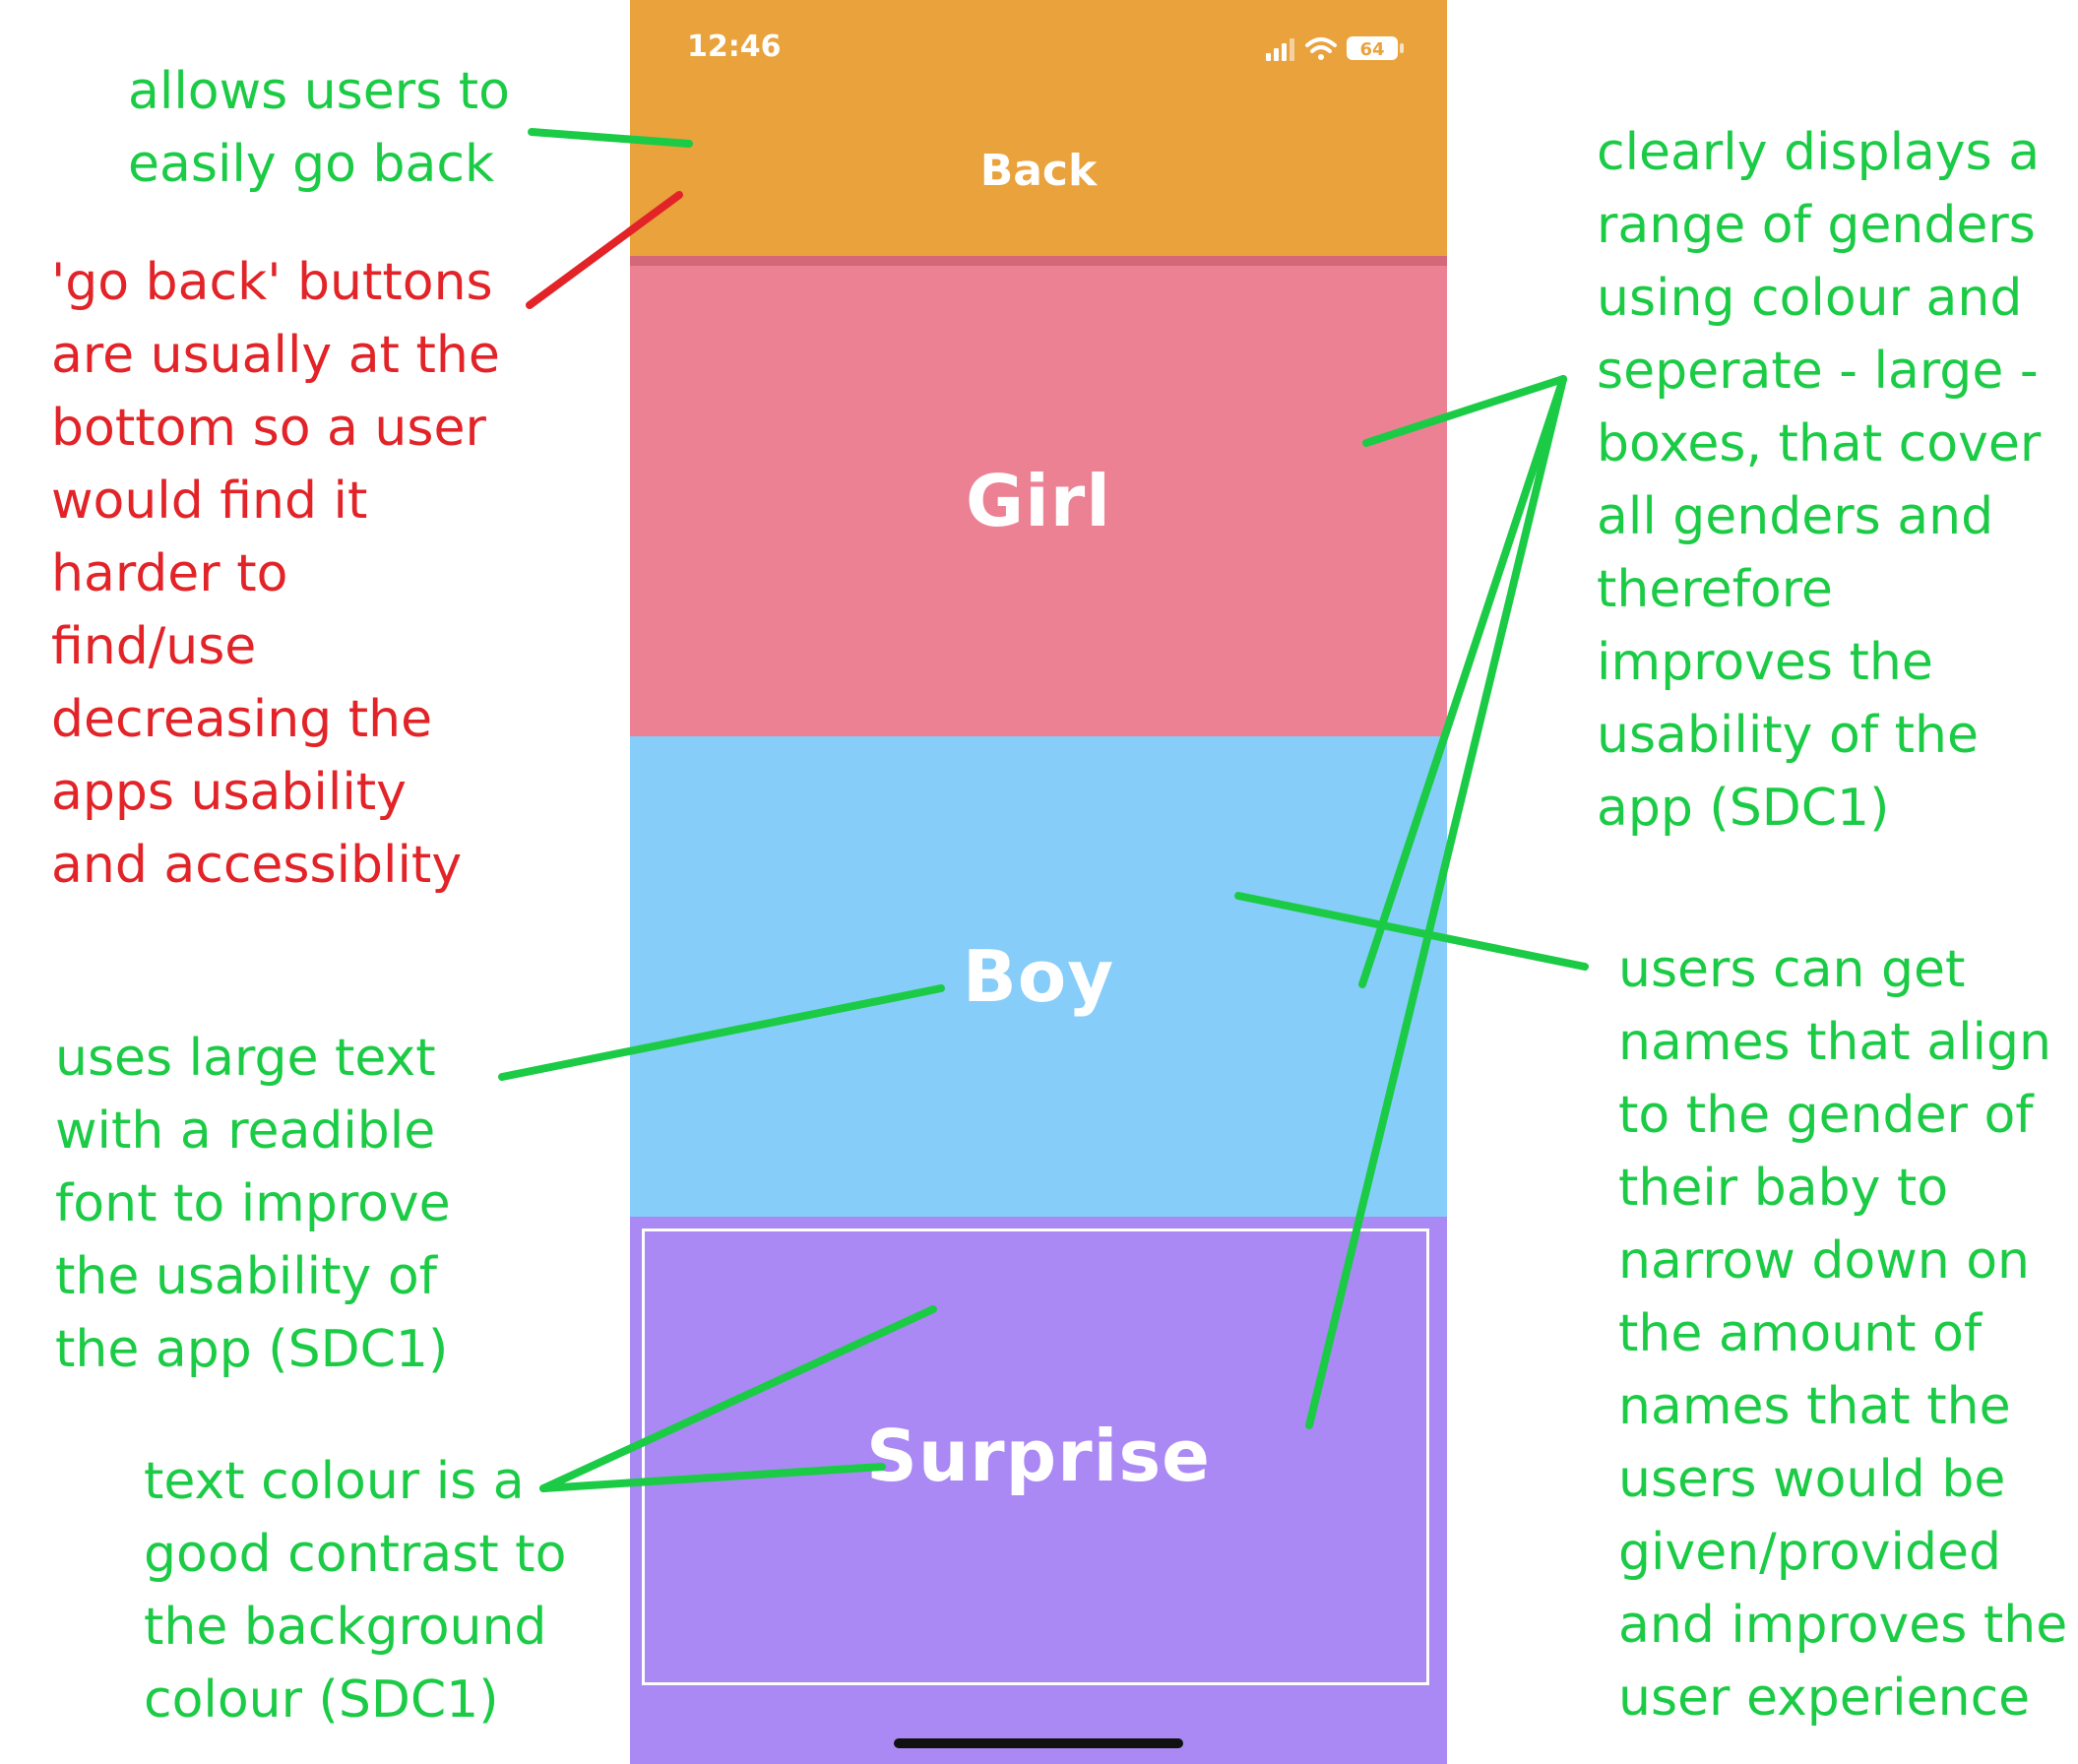  I want to click on note-line: given/provided, so click(1810, 1552).